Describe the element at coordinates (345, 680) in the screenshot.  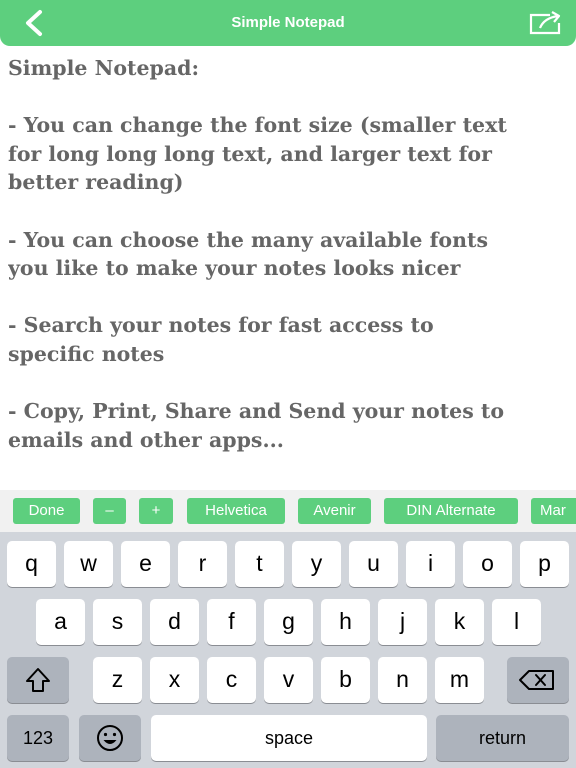
I see `key-b: b` at that location.